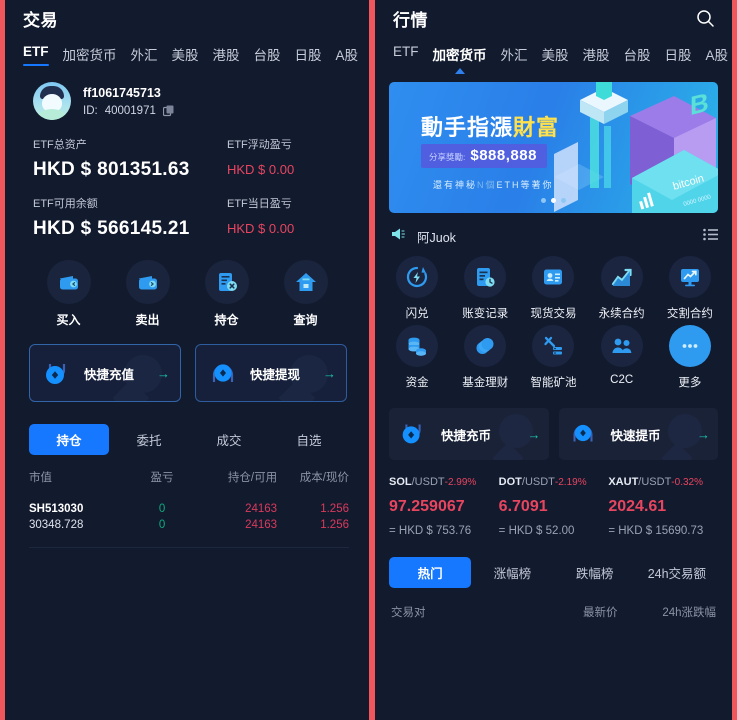 The width and height of the screenshot is (737, 720). What do you see at coordinates (512, 572) in the screenshot?
I see `ranktab-gainers: 涨幅榜` at bounding box center [512, 572].